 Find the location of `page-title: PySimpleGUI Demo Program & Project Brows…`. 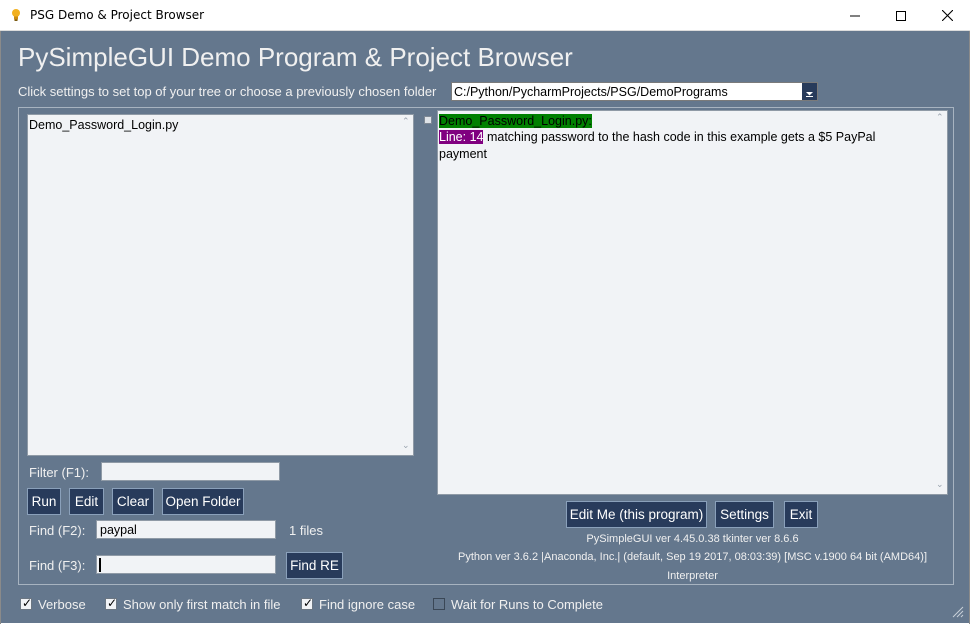

page-title: PySimpleGUI Demo Program & Project Brows… is located at coordinates (295, 57).